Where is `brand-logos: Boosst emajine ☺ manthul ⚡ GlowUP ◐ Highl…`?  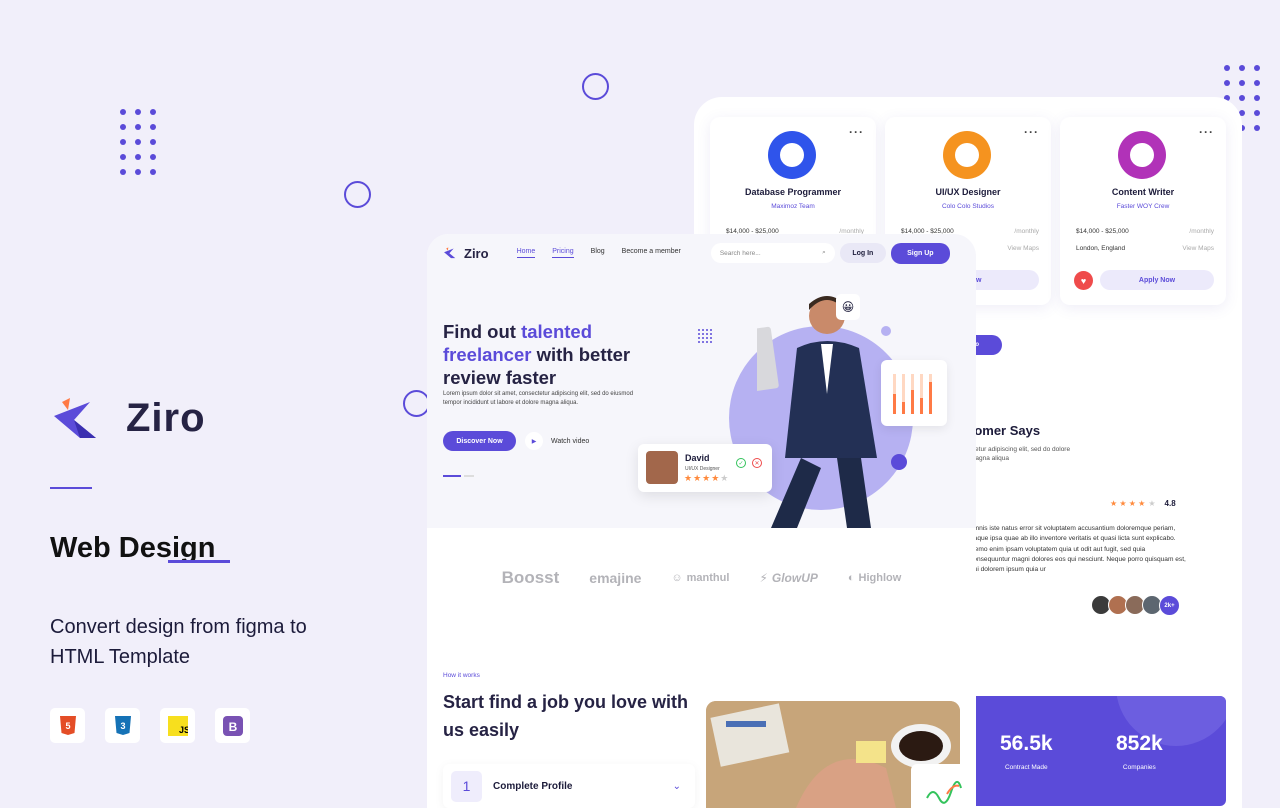
brand-logos: Boosst emajine ☺ manthul ⚡ GlowUP ◐ Highl… is located at coordinates (701, 578).